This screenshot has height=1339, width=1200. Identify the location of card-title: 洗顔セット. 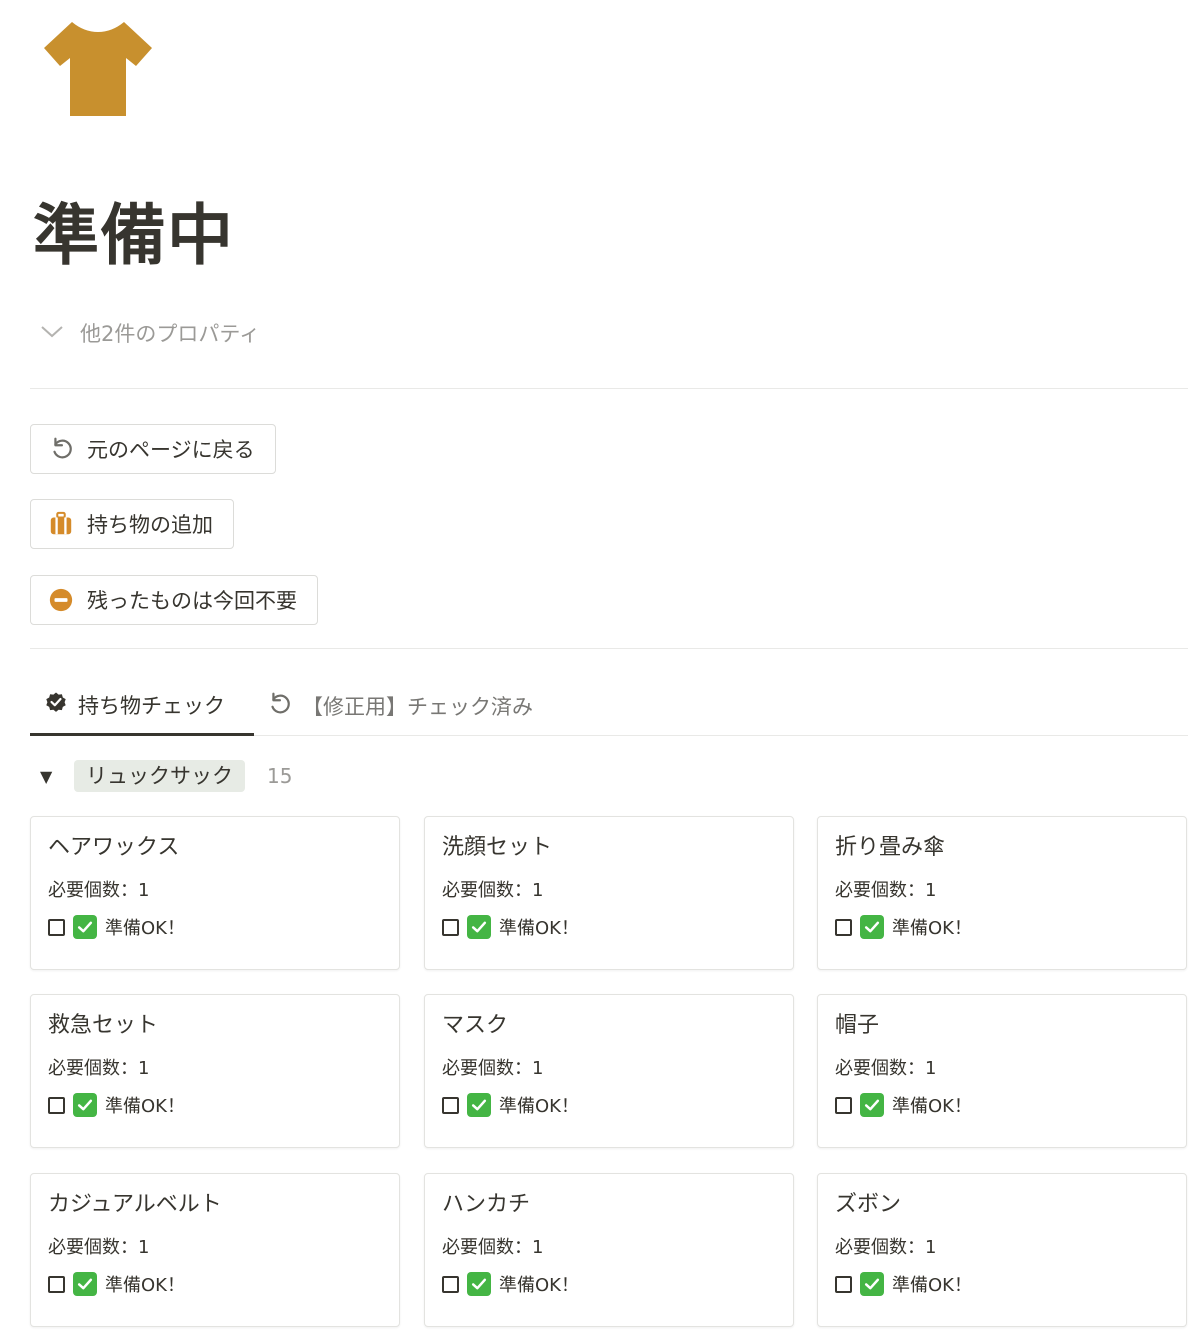
(497, 847).